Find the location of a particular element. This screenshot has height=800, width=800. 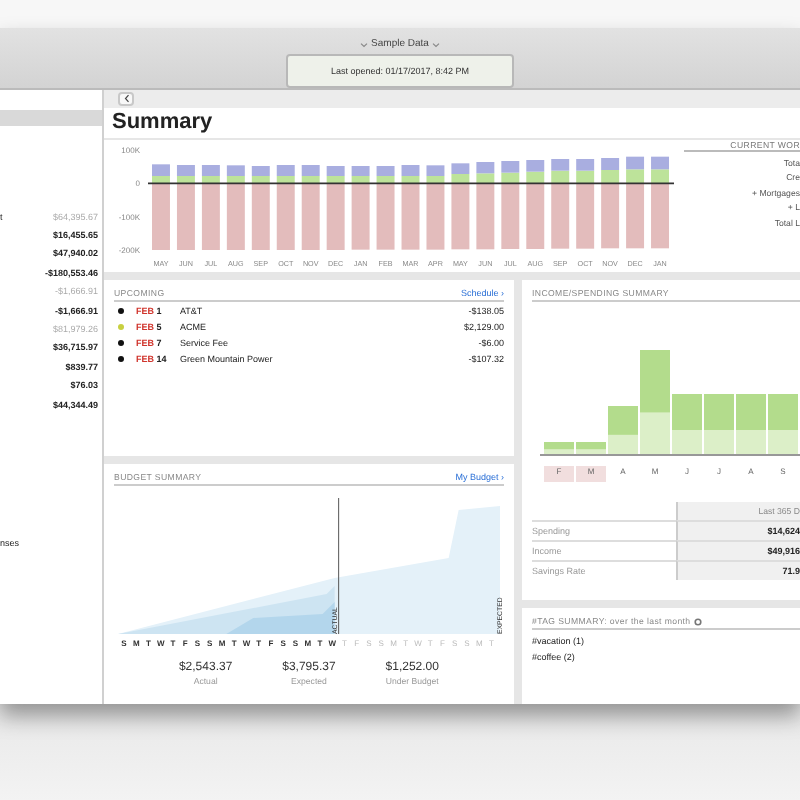

today-line is located at coordinates (339, 566).